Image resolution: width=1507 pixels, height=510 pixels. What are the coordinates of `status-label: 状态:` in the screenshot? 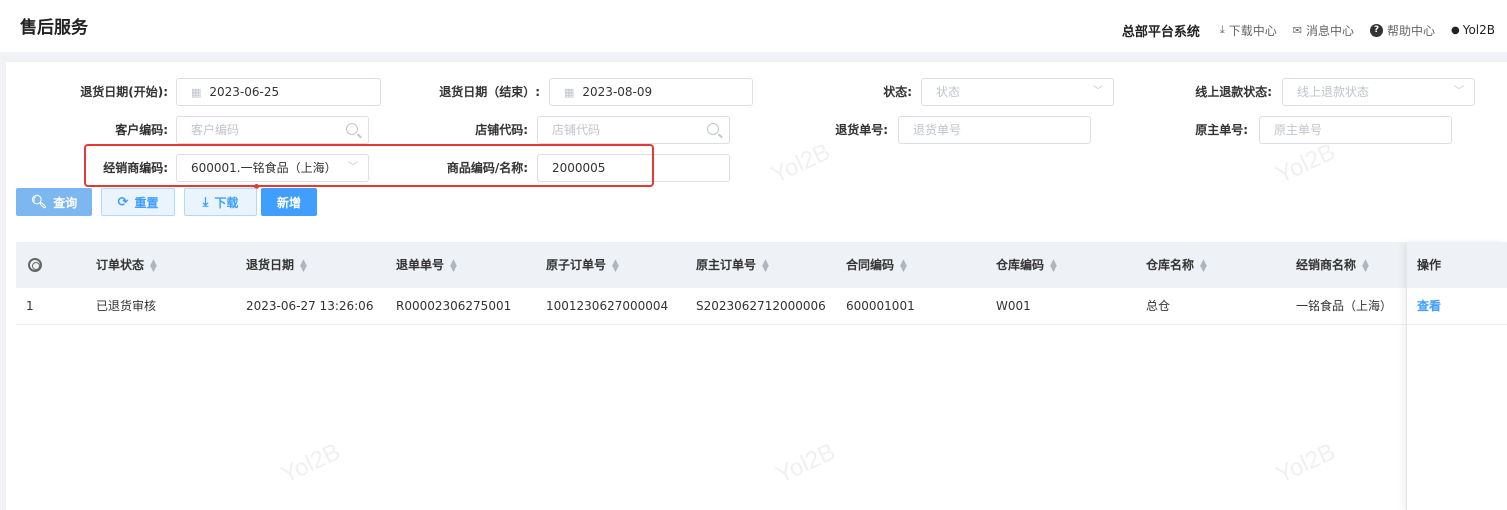 It's located at (897, 92).